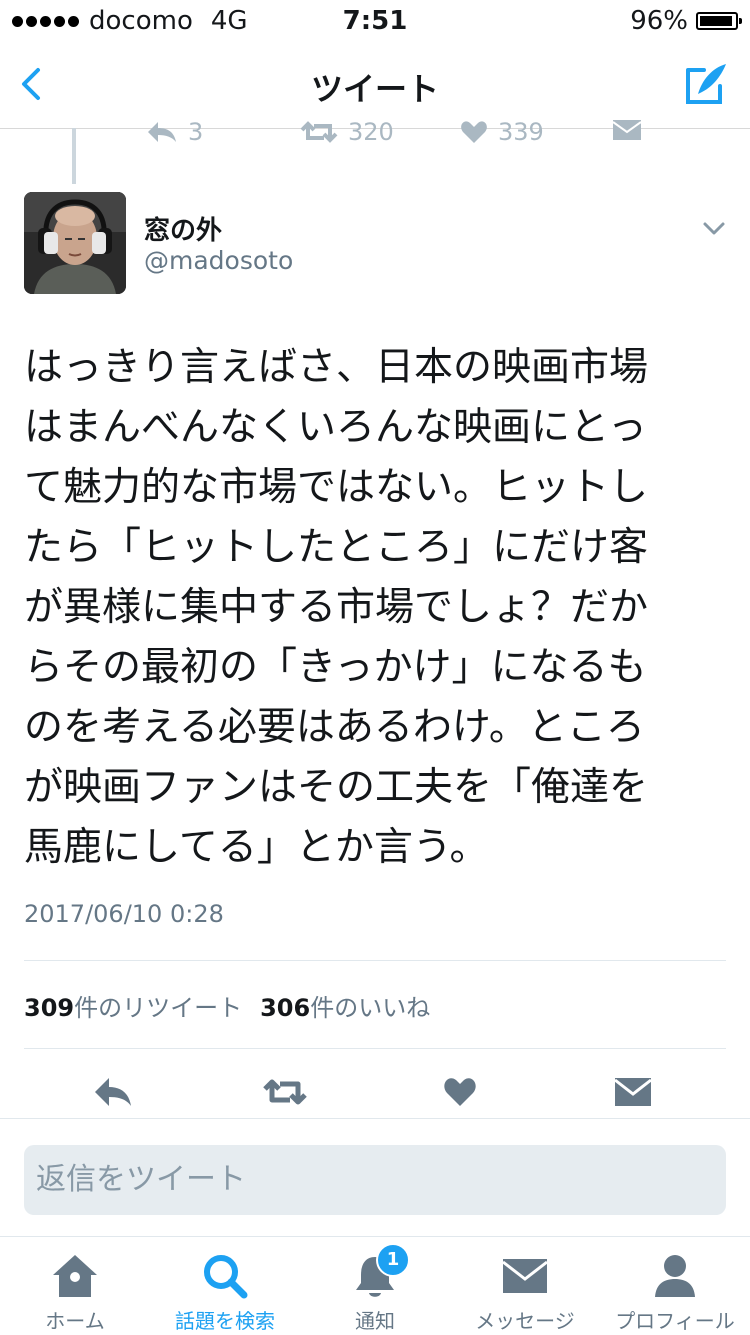  I want to click on like-count-label: 件のいいね, so click(370, 1008).